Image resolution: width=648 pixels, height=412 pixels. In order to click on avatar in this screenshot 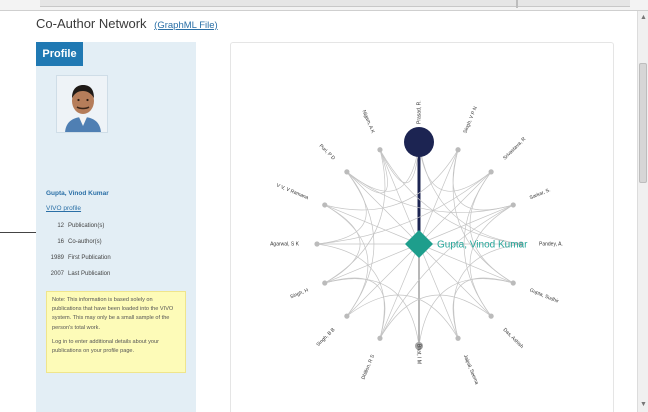, I will do `click(82, 104)`.